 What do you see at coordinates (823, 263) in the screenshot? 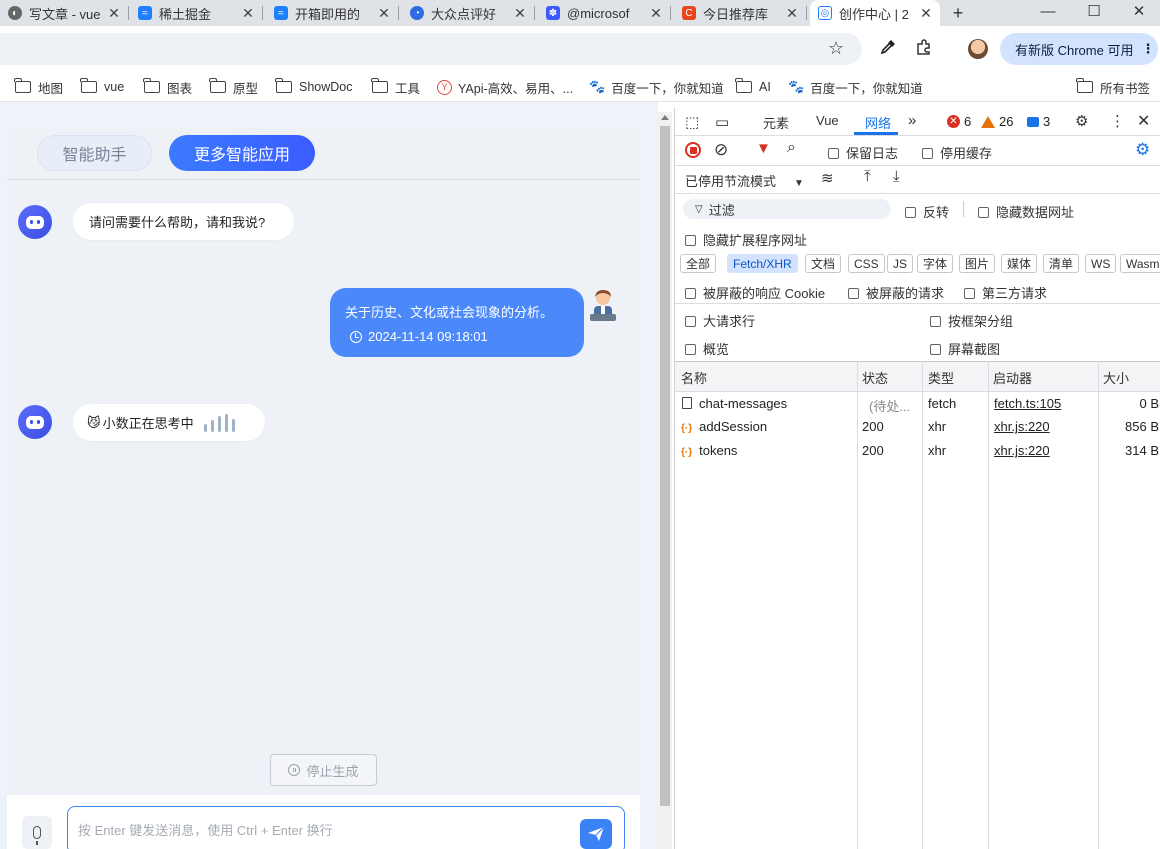
I see `filter-chip-doc: 文档` at bounding box center [823, 263].